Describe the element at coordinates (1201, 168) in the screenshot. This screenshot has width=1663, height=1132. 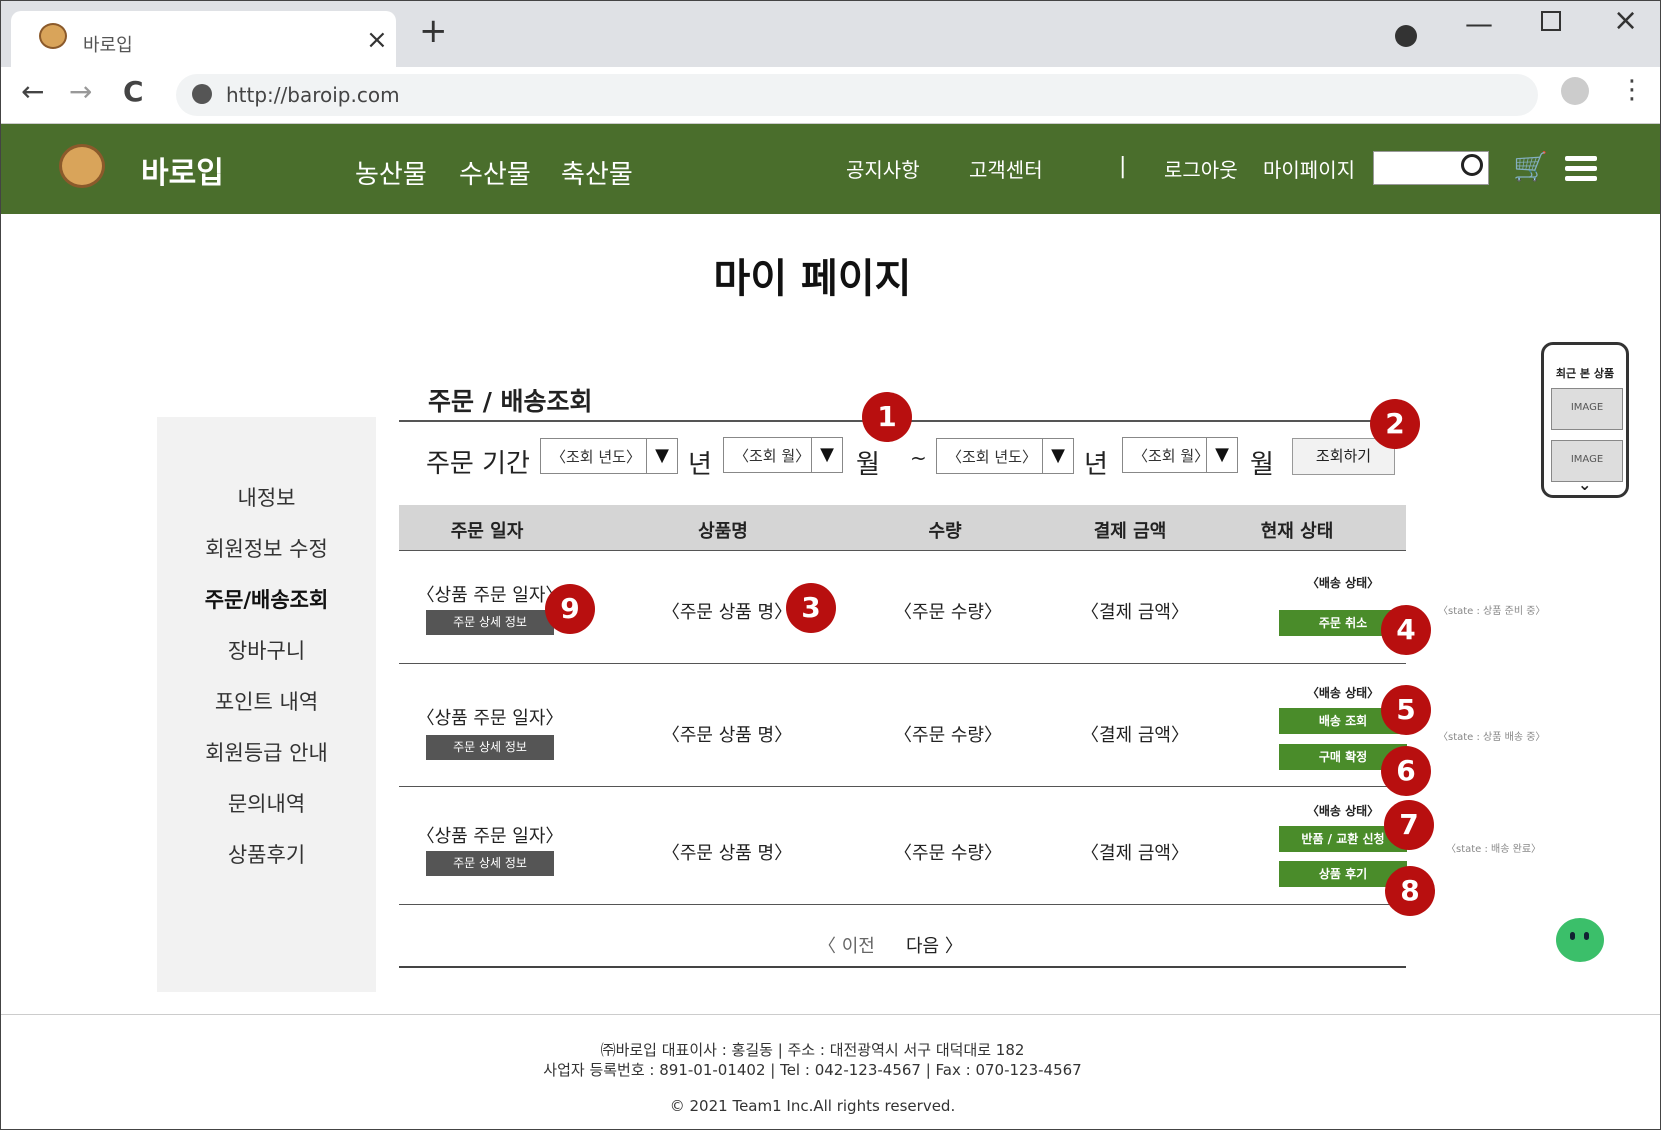
I see `logout-link: 로그아웃` at that location.